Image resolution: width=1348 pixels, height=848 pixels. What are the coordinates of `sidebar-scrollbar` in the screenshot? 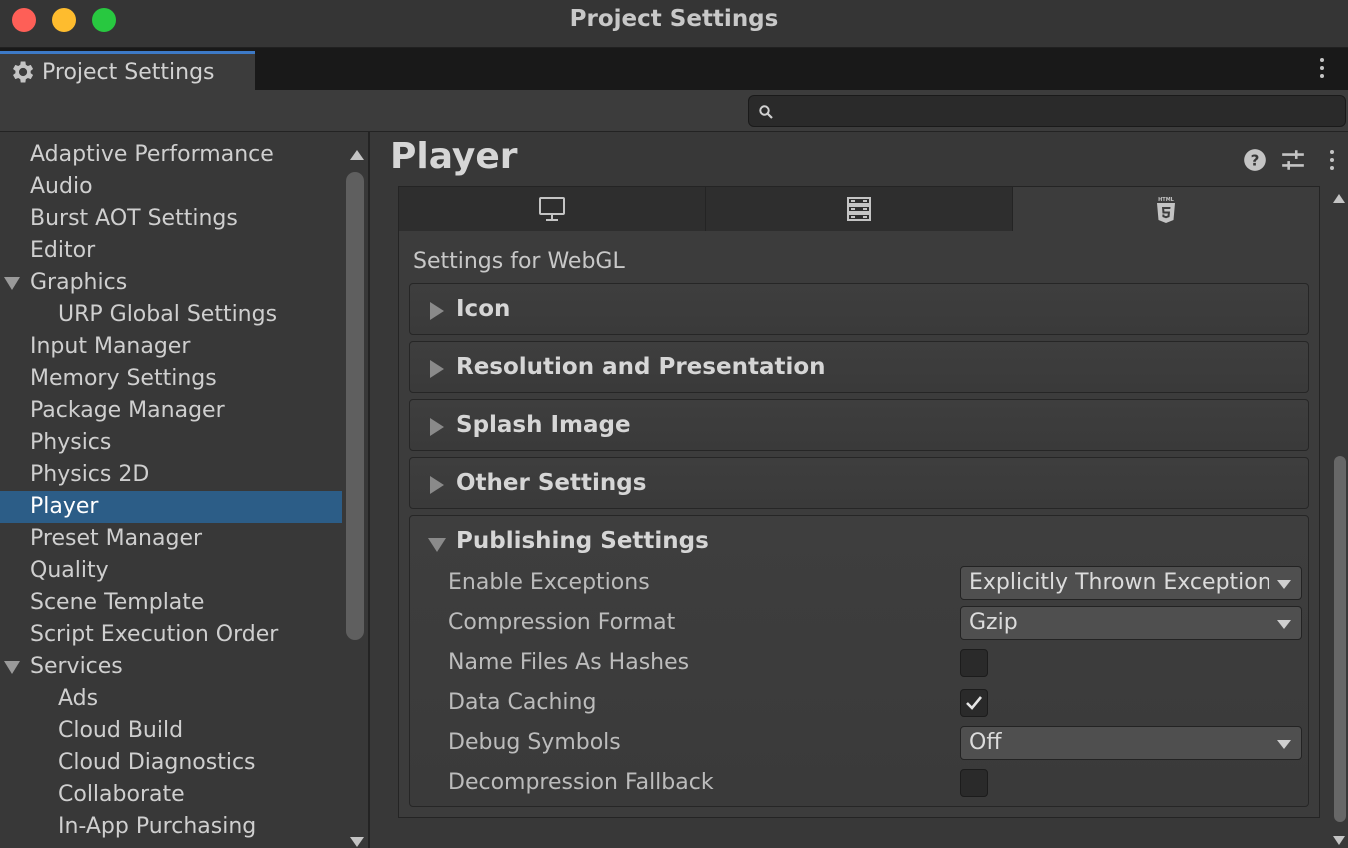 It's located at (355, 490).